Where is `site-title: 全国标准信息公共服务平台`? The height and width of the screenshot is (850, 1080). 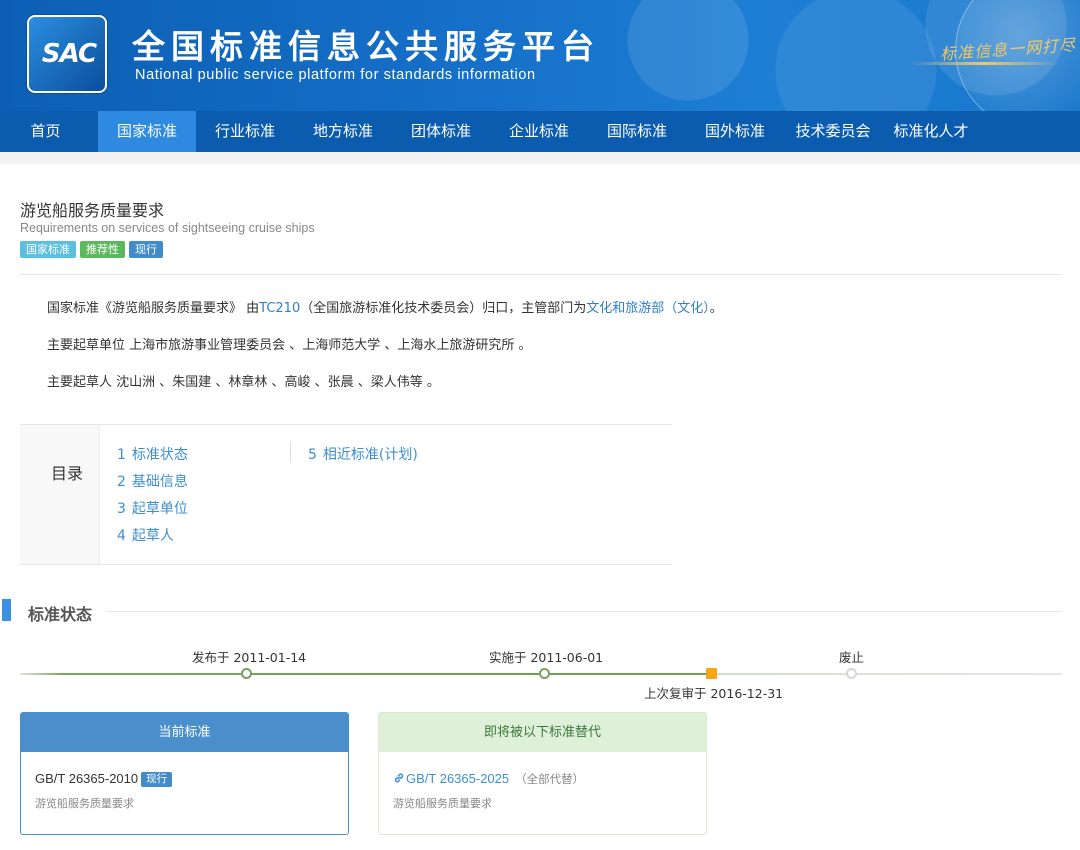 site-title: 全国标准信息公共服务平台 is located at coordinates (366, 46).